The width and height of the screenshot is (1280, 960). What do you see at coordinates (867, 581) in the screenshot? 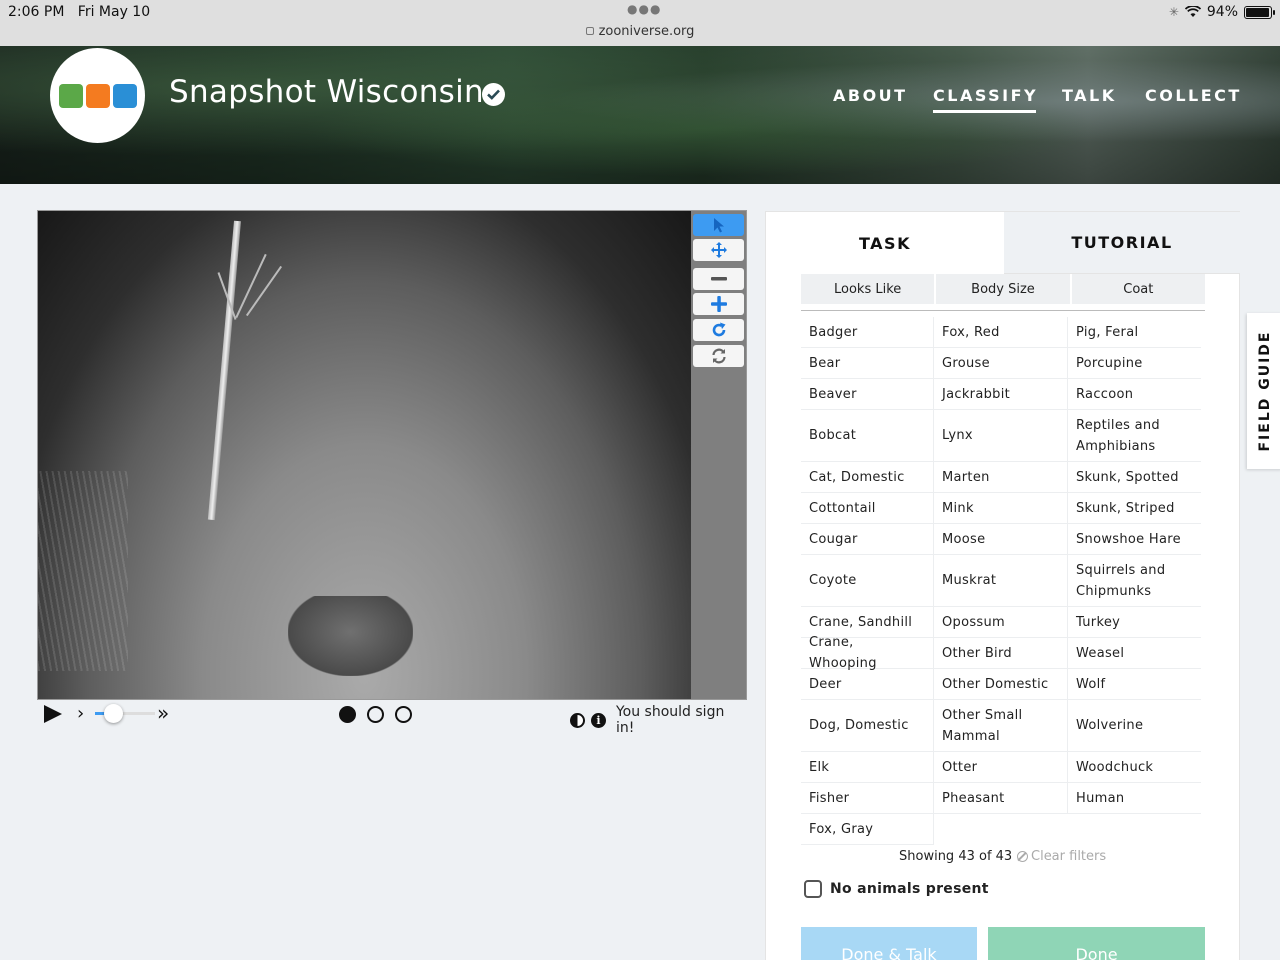
I see `animal-choice: Coyote` at bounding box center [867, 581].